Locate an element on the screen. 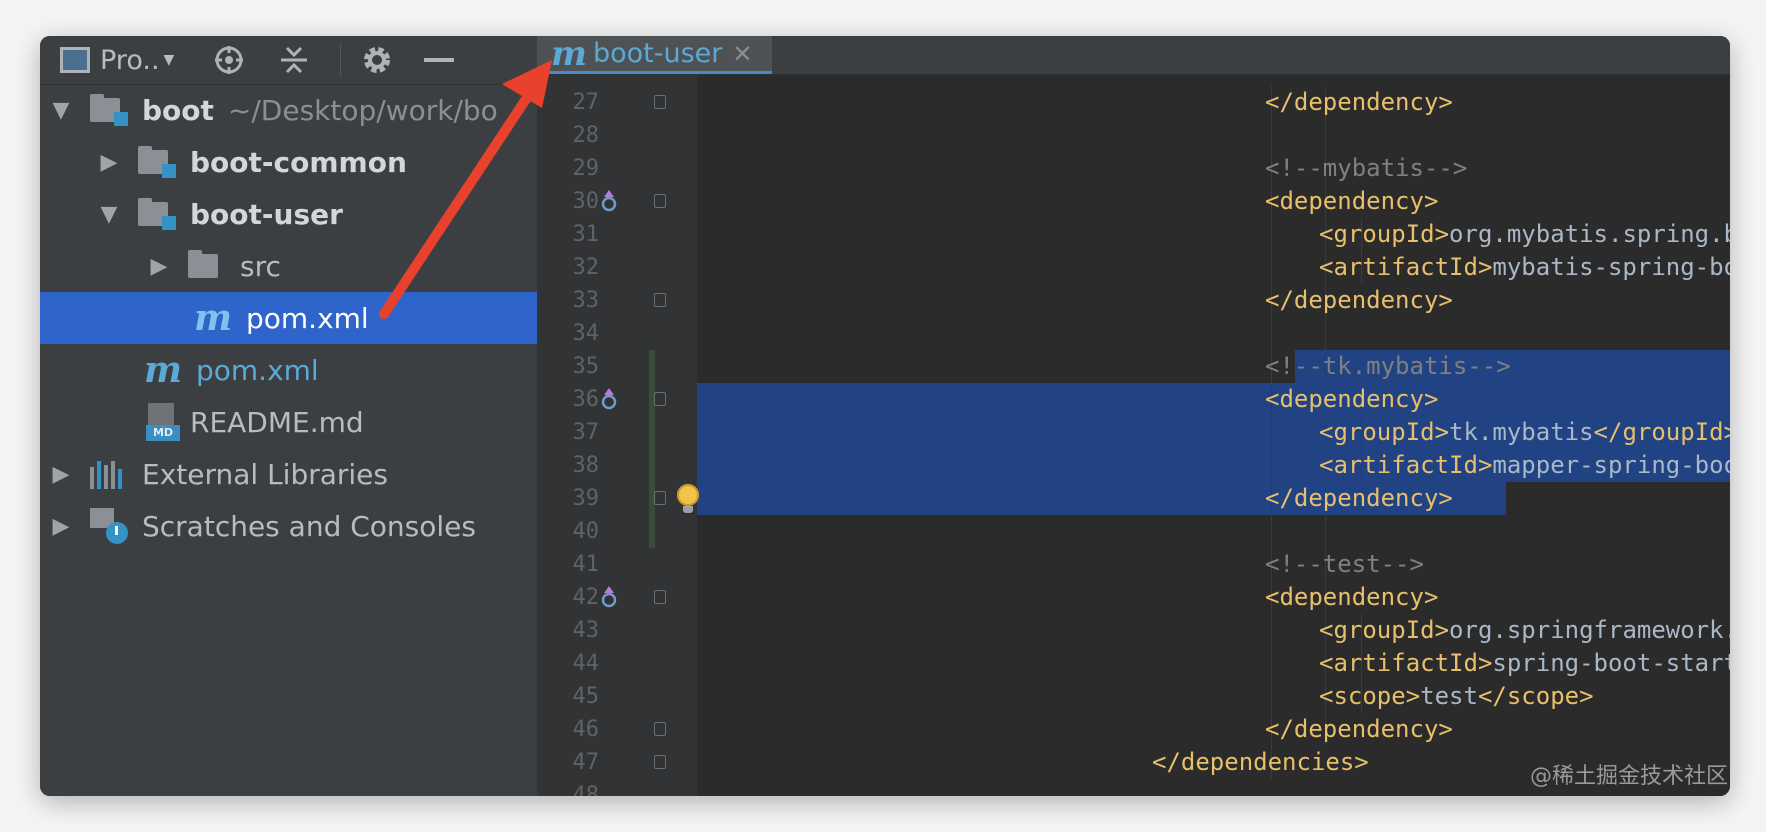 The width and height of the screenshot is (1766, 832). code-line: 45 <scope>test</scope> is located at coordinates (1133, 696).